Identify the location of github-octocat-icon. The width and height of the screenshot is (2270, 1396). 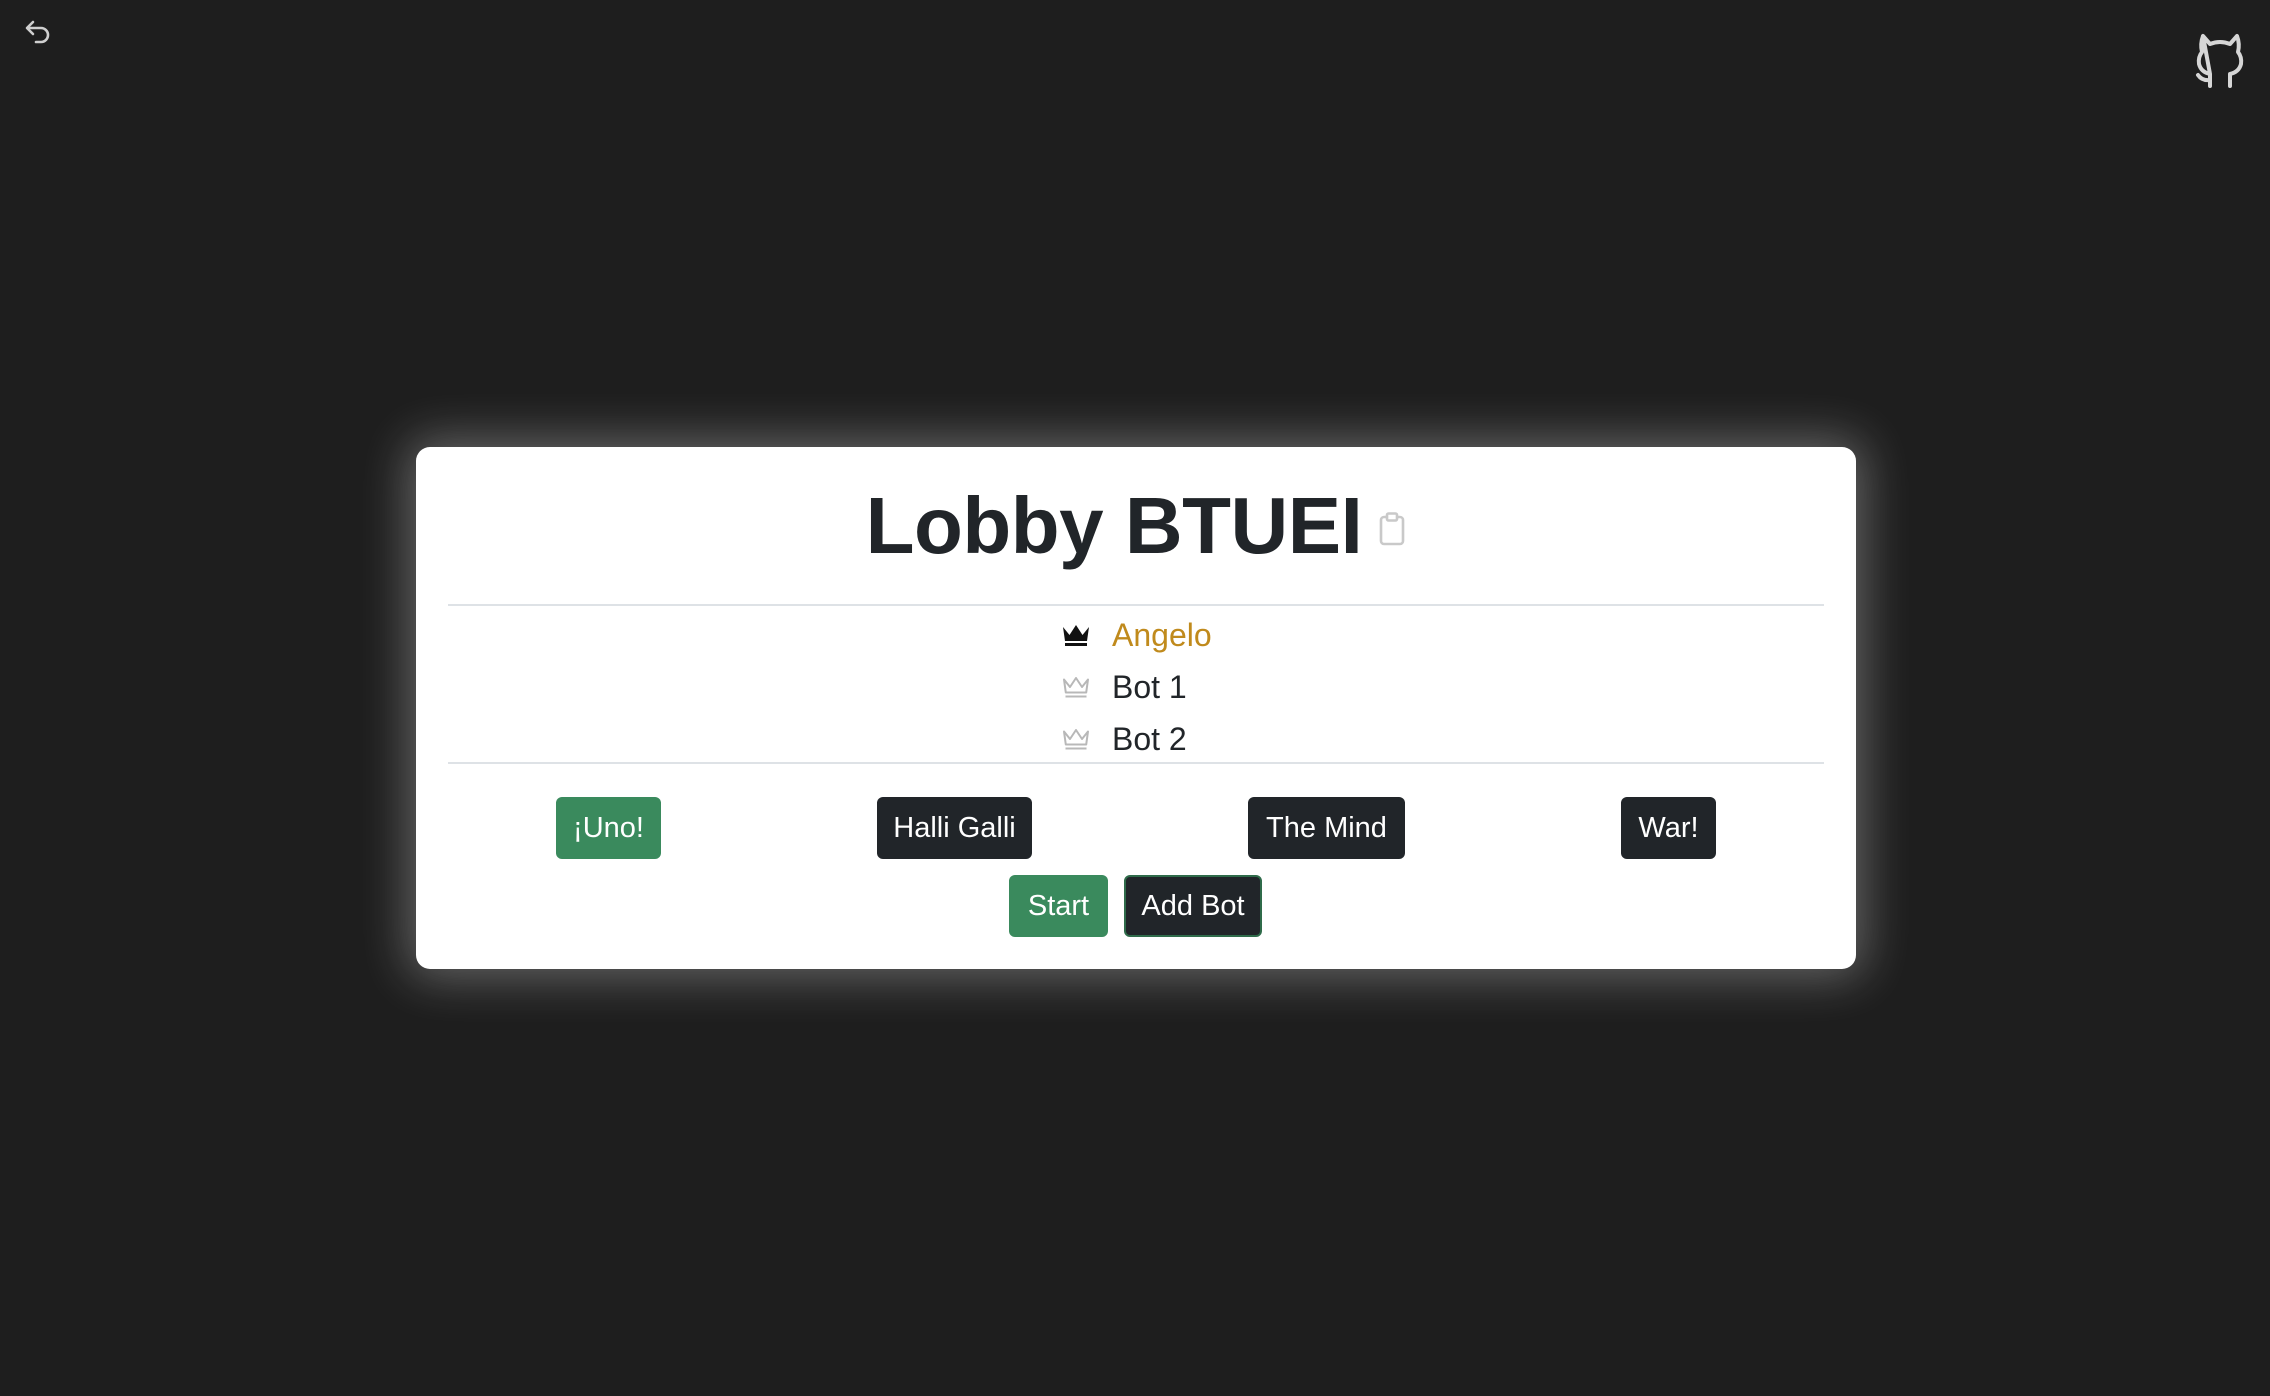
(2220, 62).